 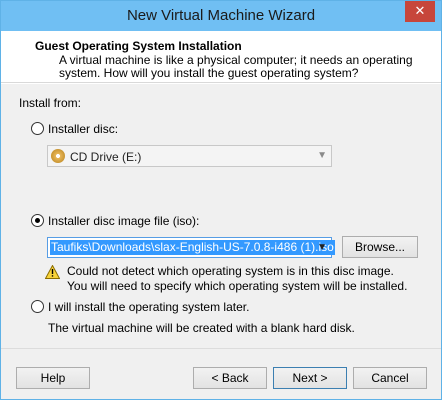 I want to click on cd-drive-select: CD Drive (E:) ▼, so click(x=189, y=156).